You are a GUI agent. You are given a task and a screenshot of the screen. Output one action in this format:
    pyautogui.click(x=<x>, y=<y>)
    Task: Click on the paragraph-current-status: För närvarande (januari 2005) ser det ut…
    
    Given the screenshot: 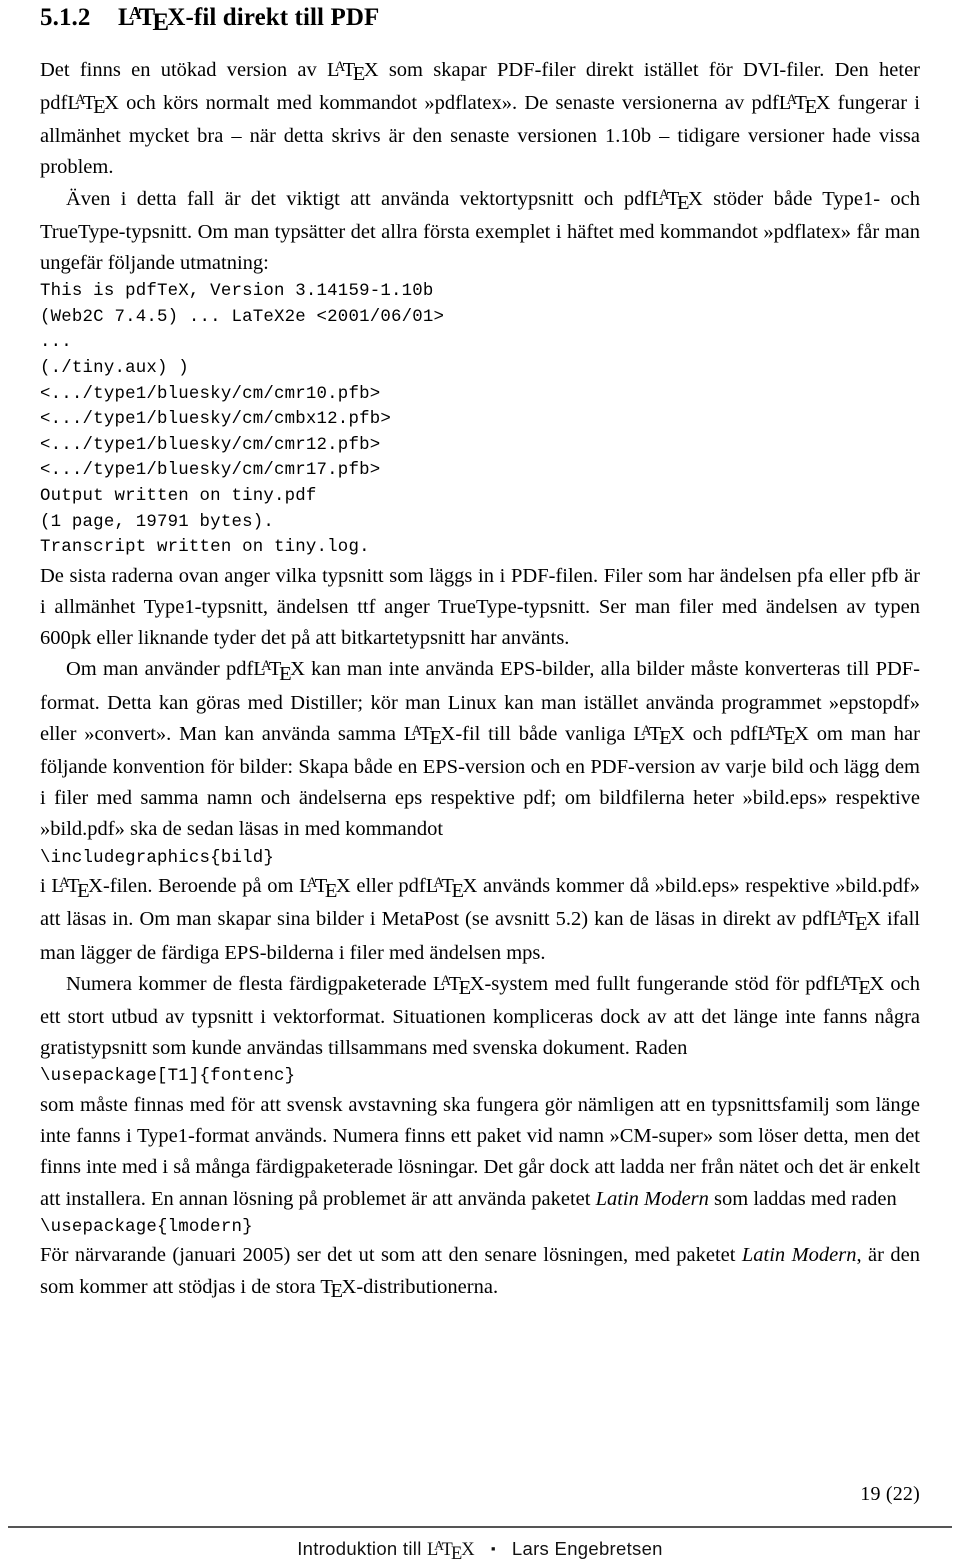 What is the action you would take?
    pyautogui.click(x=480, y=1271)
    